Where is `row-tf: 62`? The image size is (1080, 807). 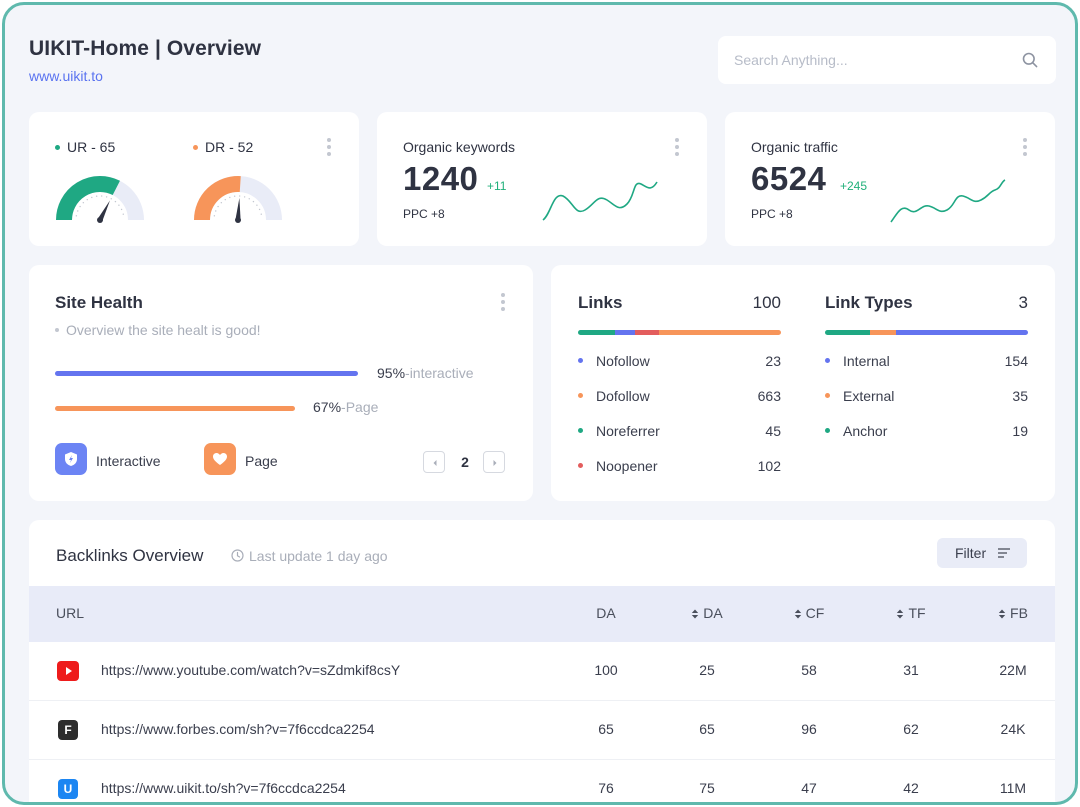
row-tf: 62 is located at coordinates (911, 729).